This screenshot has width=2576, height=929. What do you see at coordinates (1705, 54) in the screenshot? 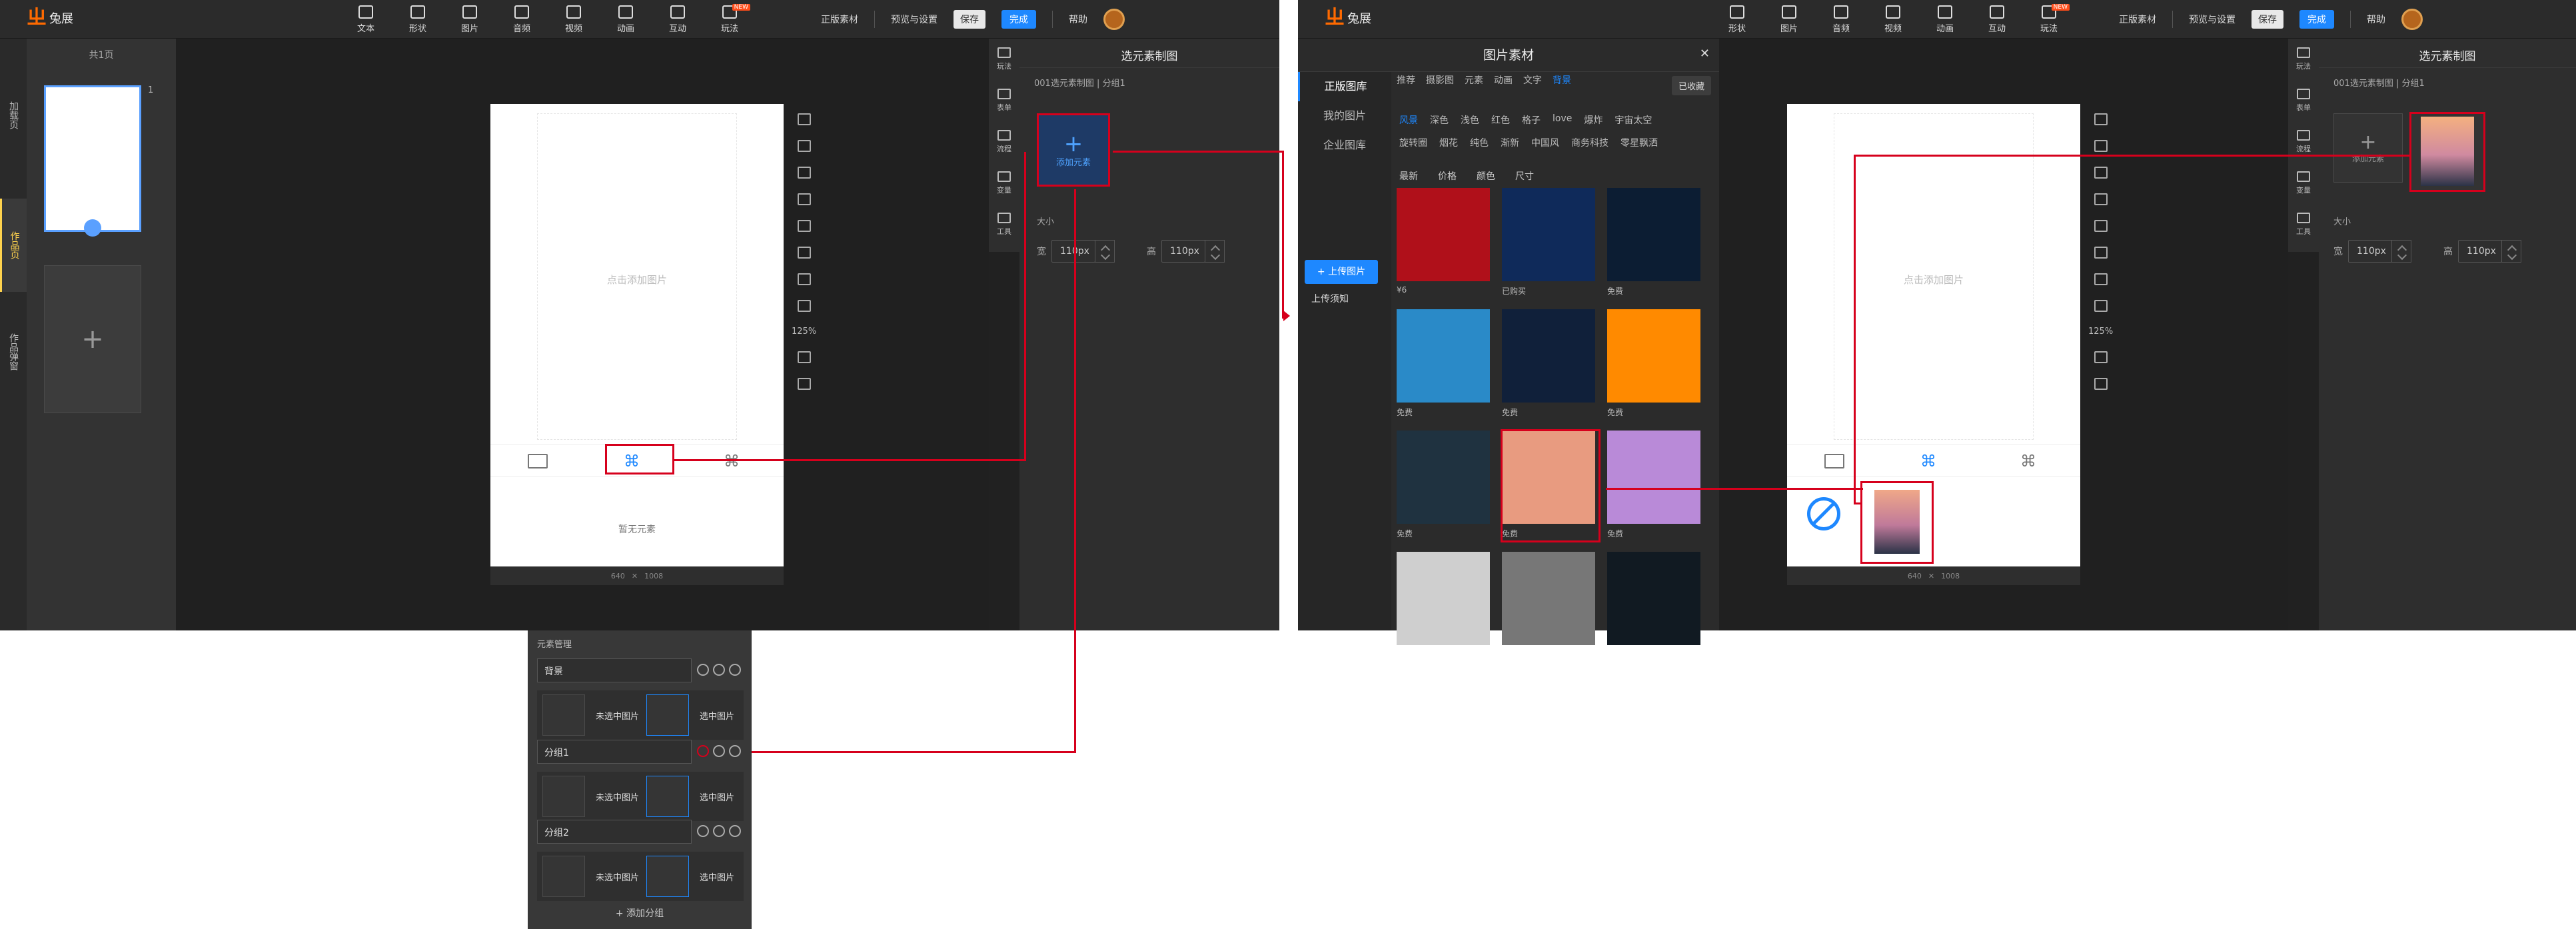
I see `close-icon: ✕` at bounding box center [1705, 54].